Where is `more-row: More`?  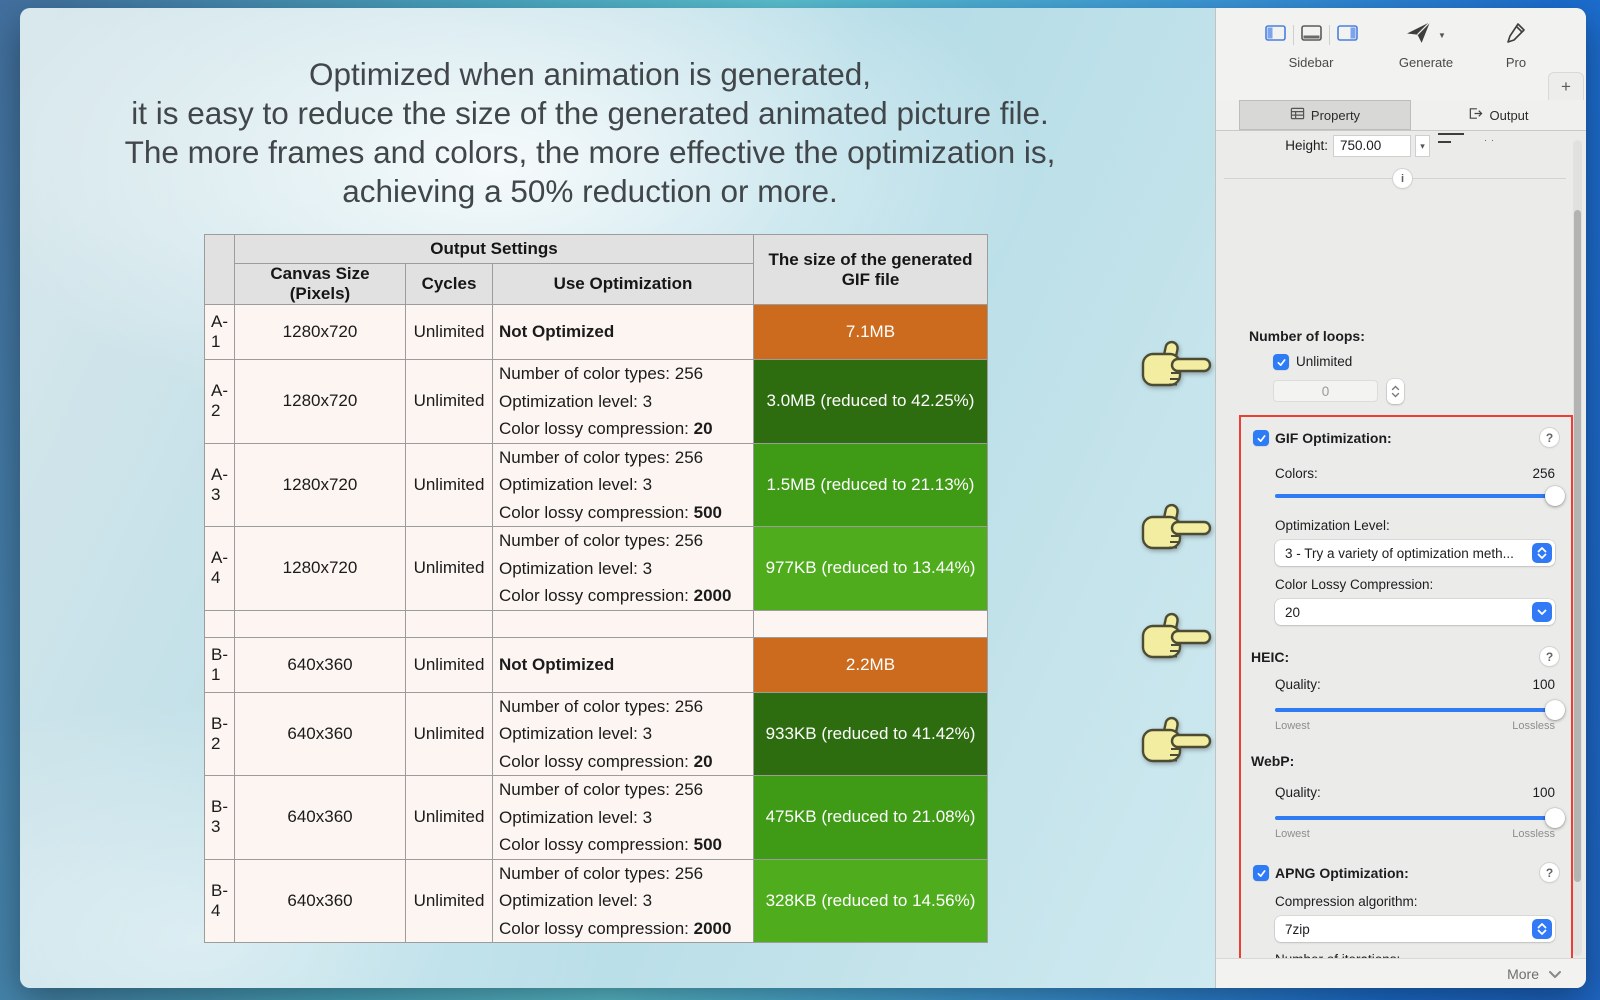 more-row: More is located at coordinates (1401, 973).